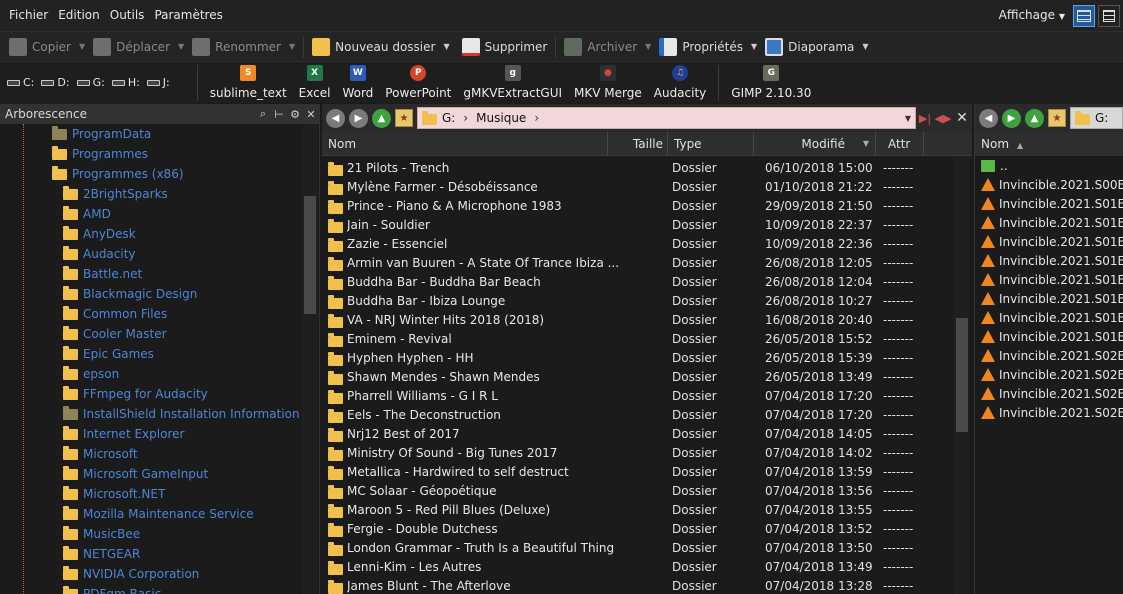 The image size is (1123, 594). What do you see at coordinates (150, 354) in the screenshot?
I see `tree-item: Epic Games` at bounding box center [150, 354].